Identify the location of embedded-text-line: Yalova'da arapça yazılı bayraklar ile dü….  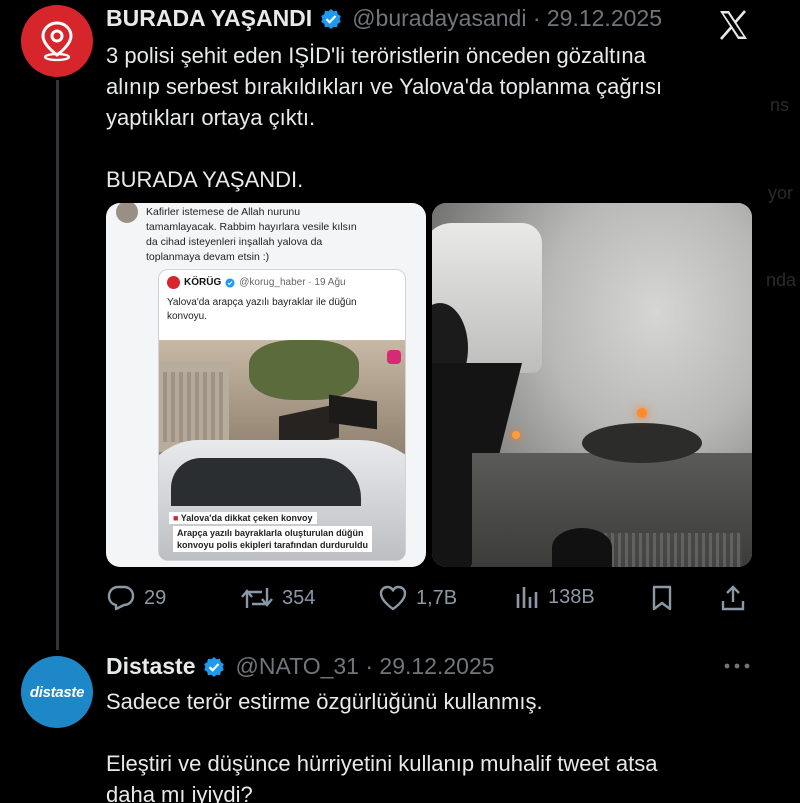
(262, 302).